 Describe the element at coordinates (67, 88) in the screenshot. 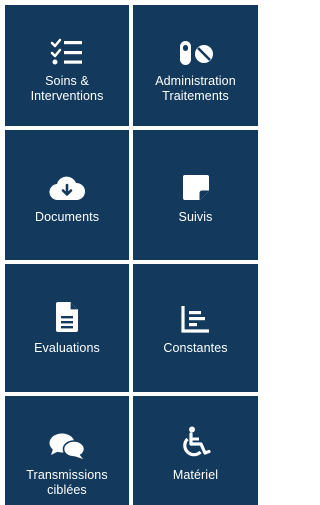

I see `tile-label: Soins & Interventions` at that location.